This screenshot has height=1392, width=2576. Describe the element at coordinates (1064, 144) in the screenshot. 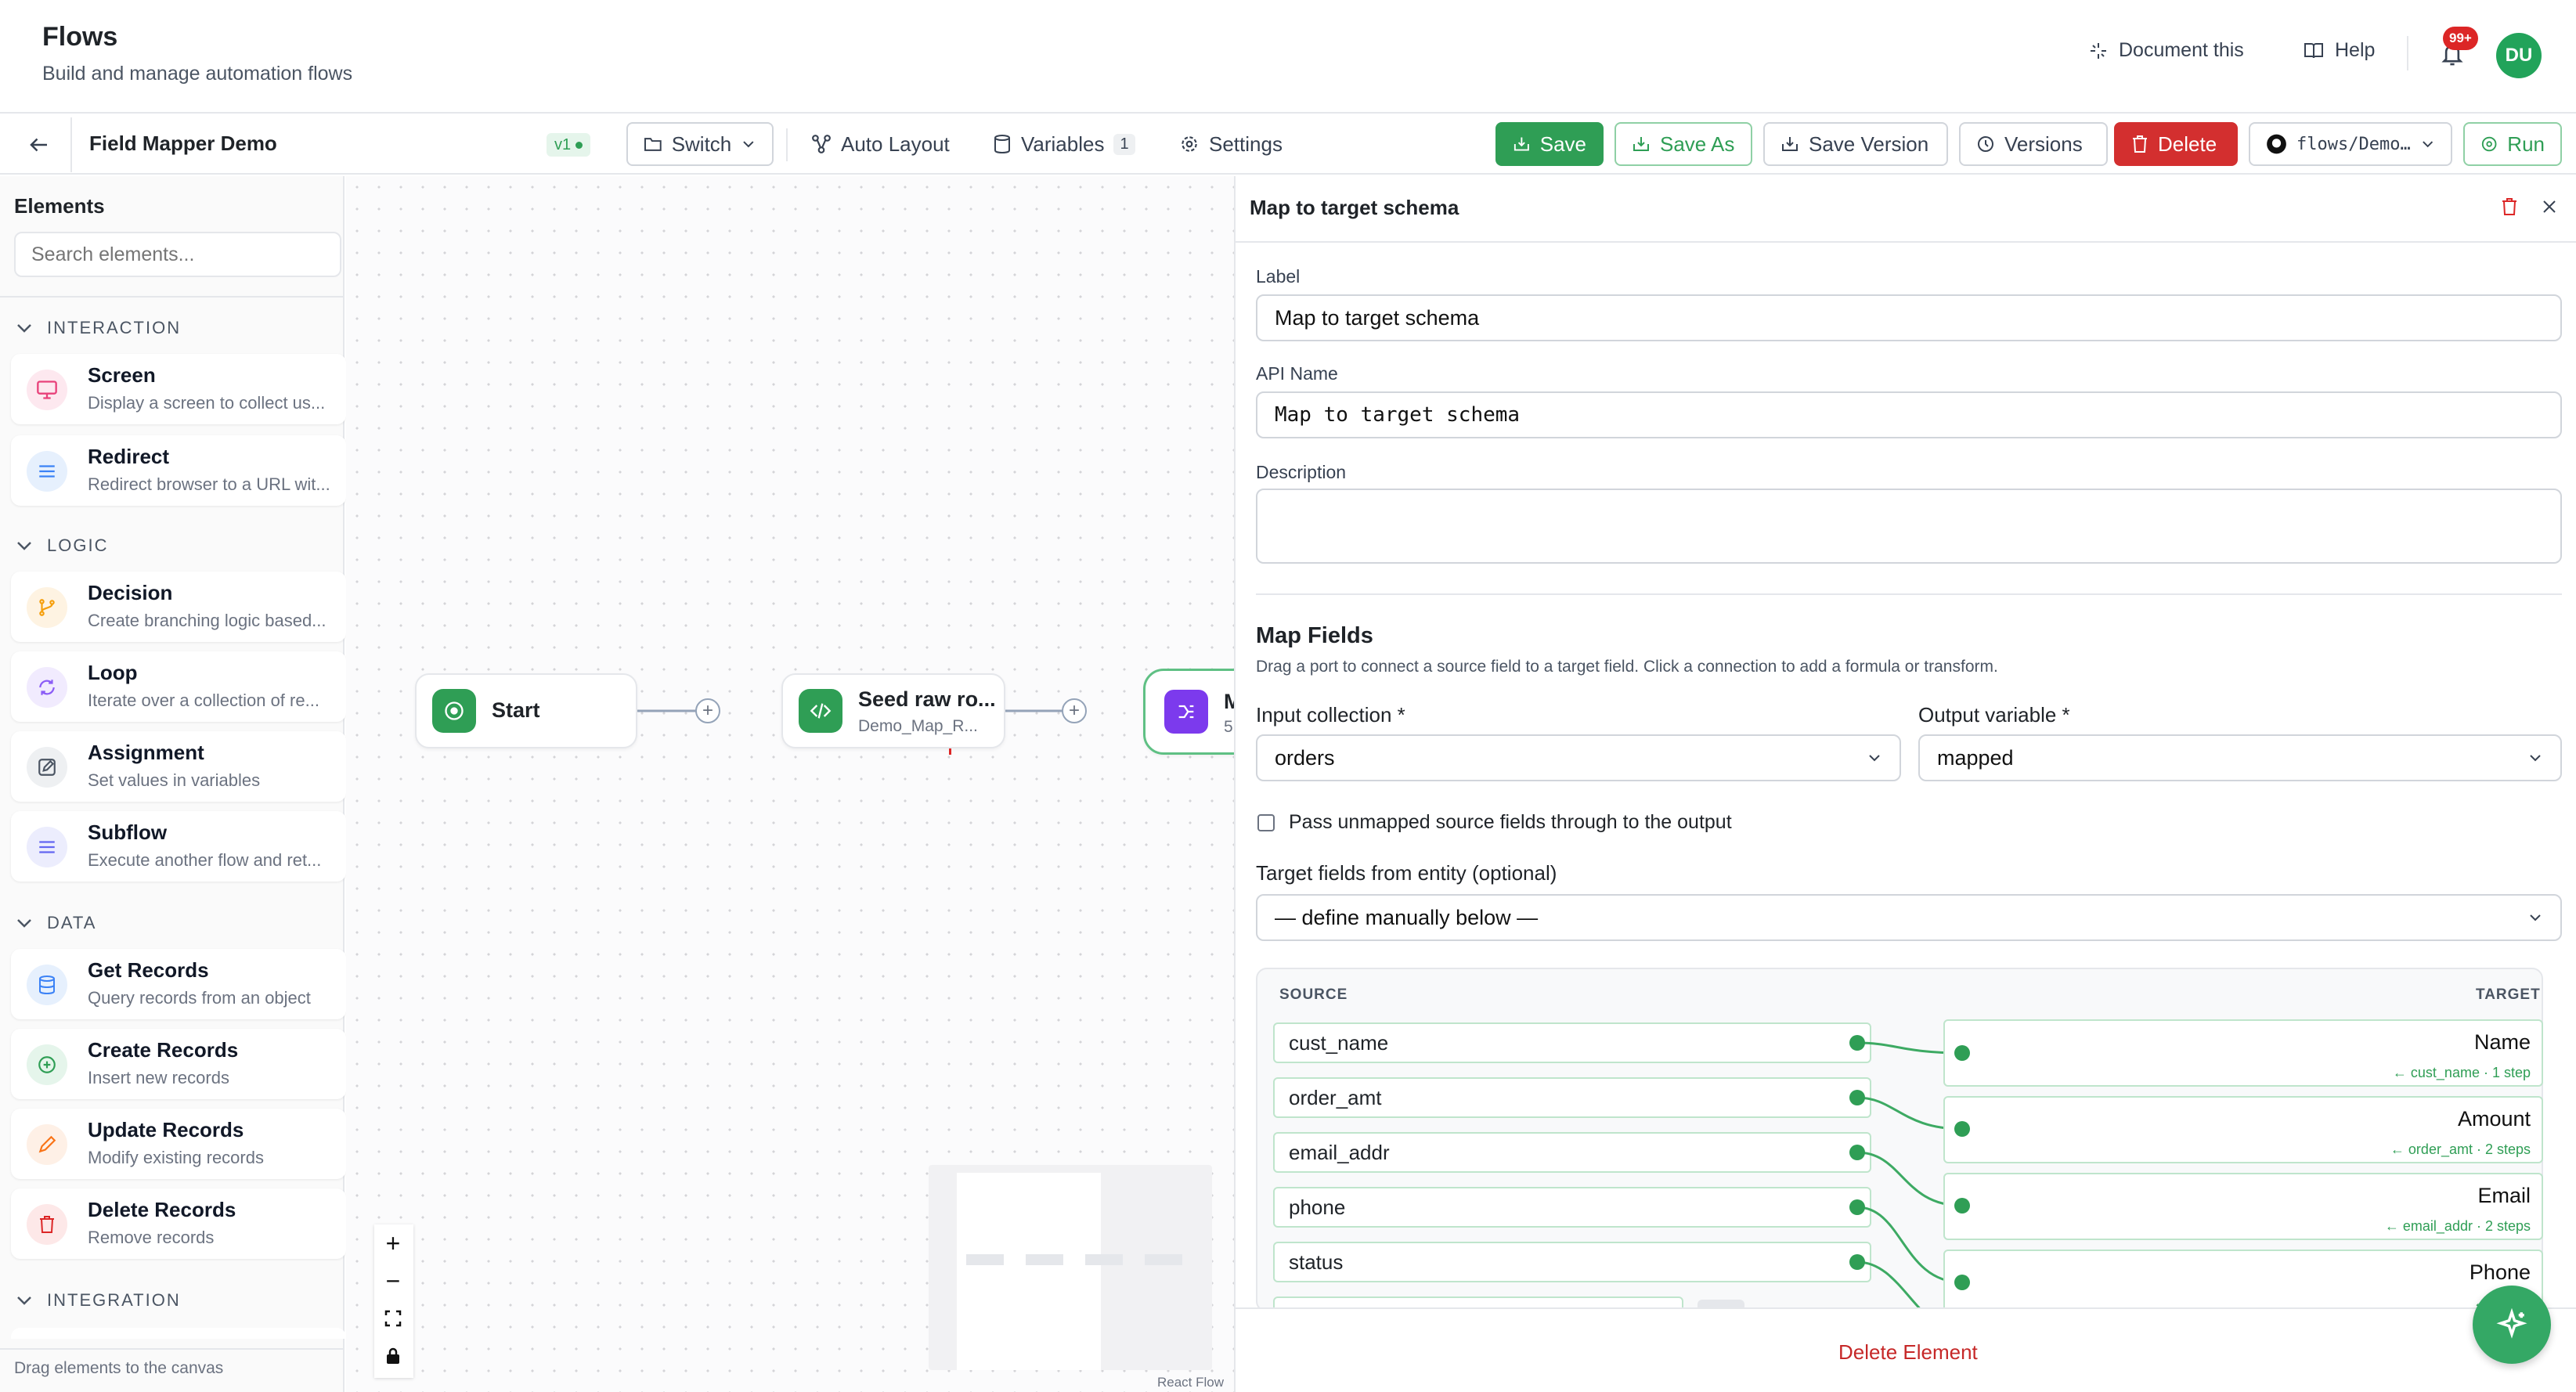

I see `variables-button: Variables 1` at that location.